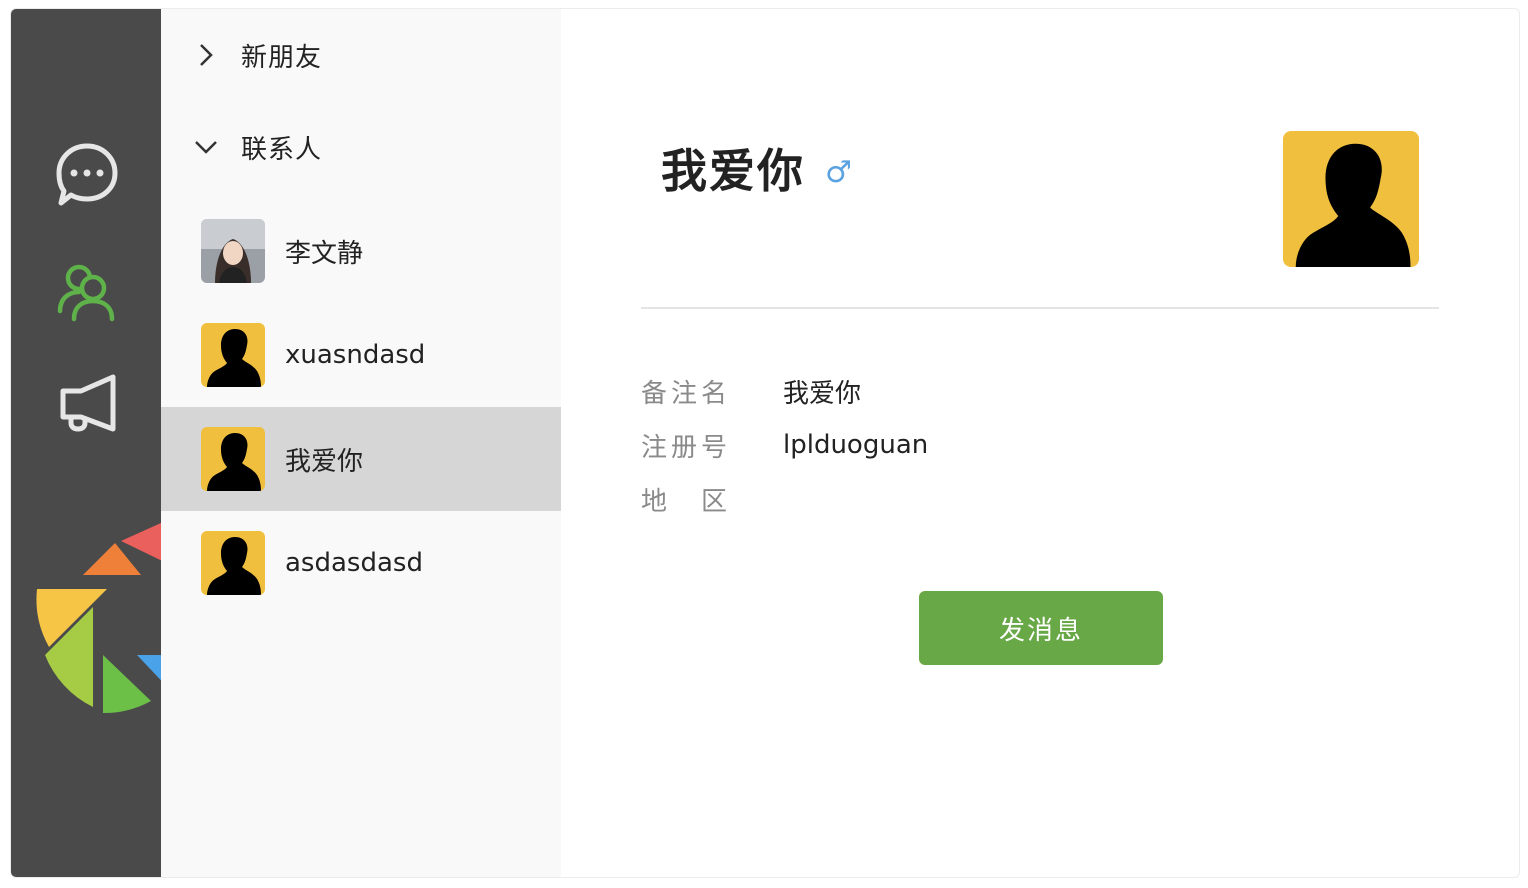  What do you see at coordinates (282, 149) in the screenshot?
I see `group-label: 联系人` at bounding box center [282, 149].